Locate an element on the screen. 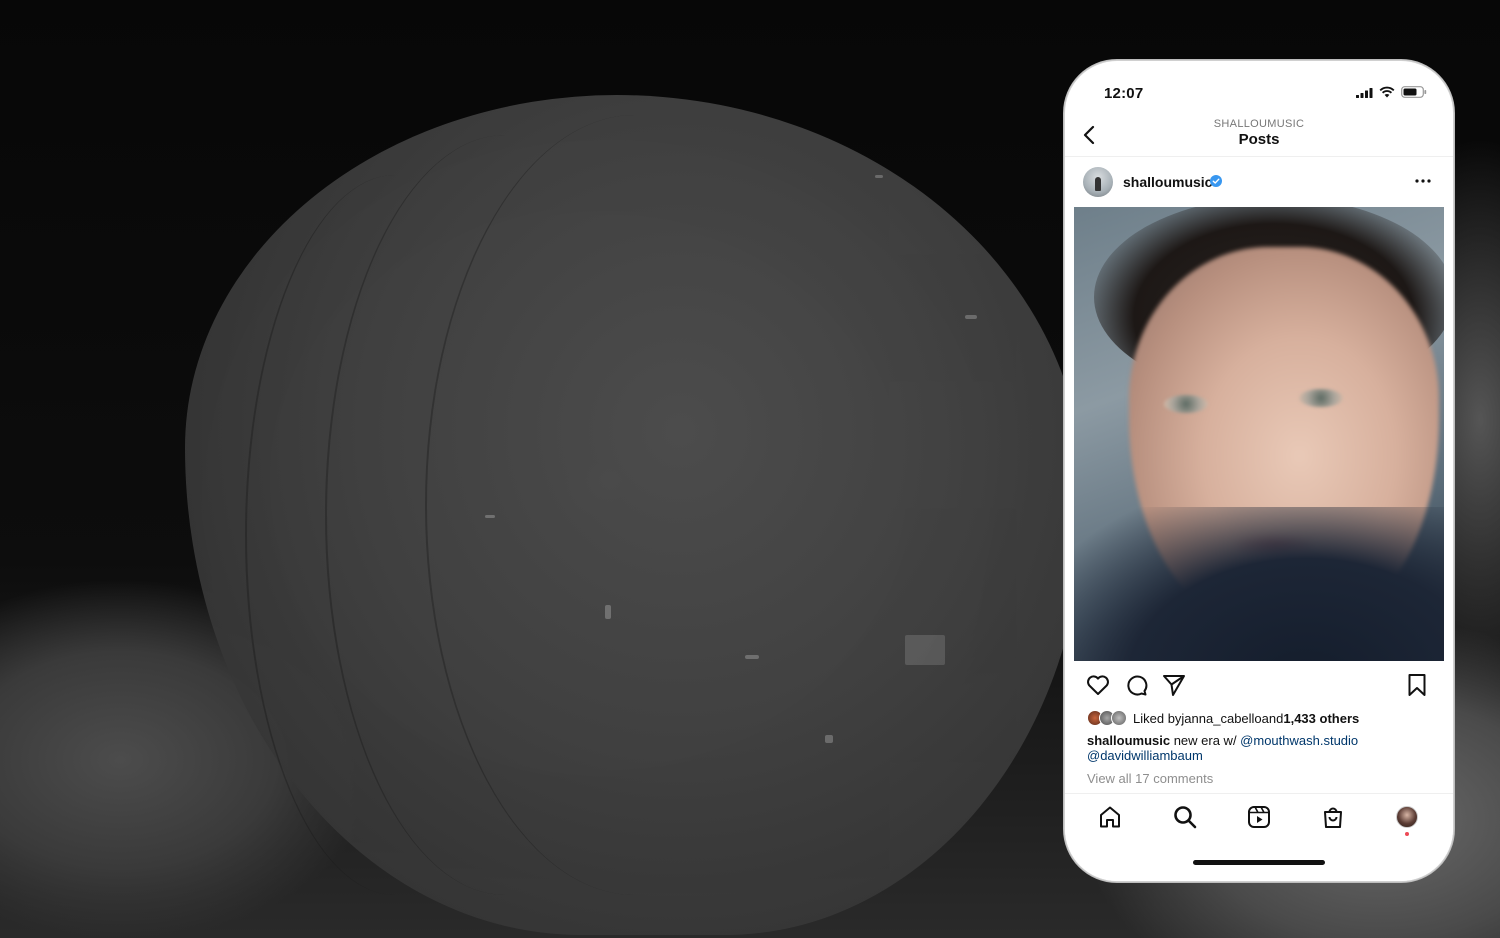 This screenshot has width=1500, height=938. liker-username: janna_cabello is located at coordinates (1221, 718).